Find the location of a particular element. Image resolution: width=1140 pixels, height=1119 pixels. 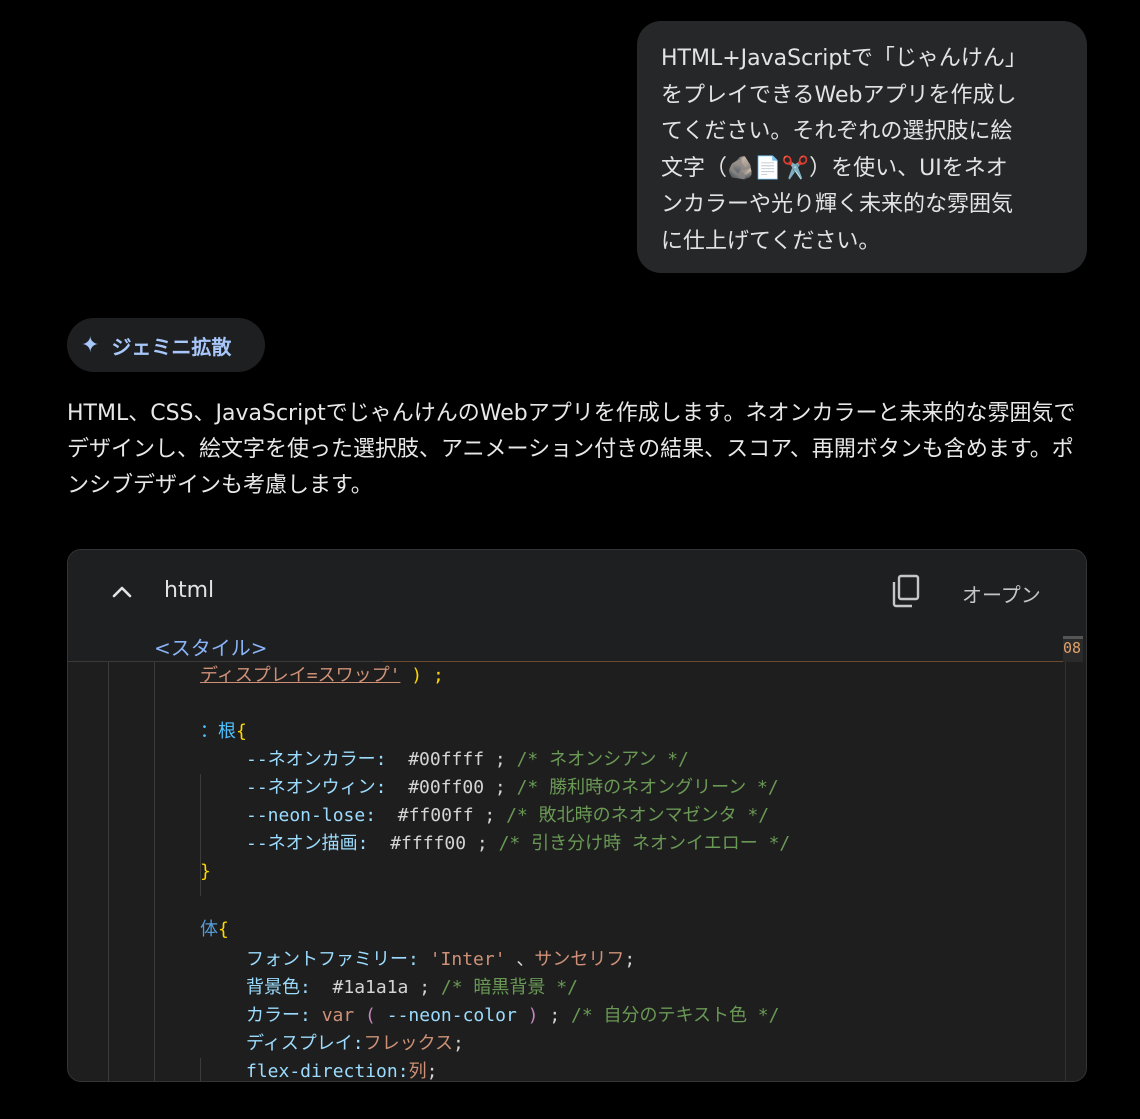

code-scrollbar-track is located at coordinates (1065, 871).